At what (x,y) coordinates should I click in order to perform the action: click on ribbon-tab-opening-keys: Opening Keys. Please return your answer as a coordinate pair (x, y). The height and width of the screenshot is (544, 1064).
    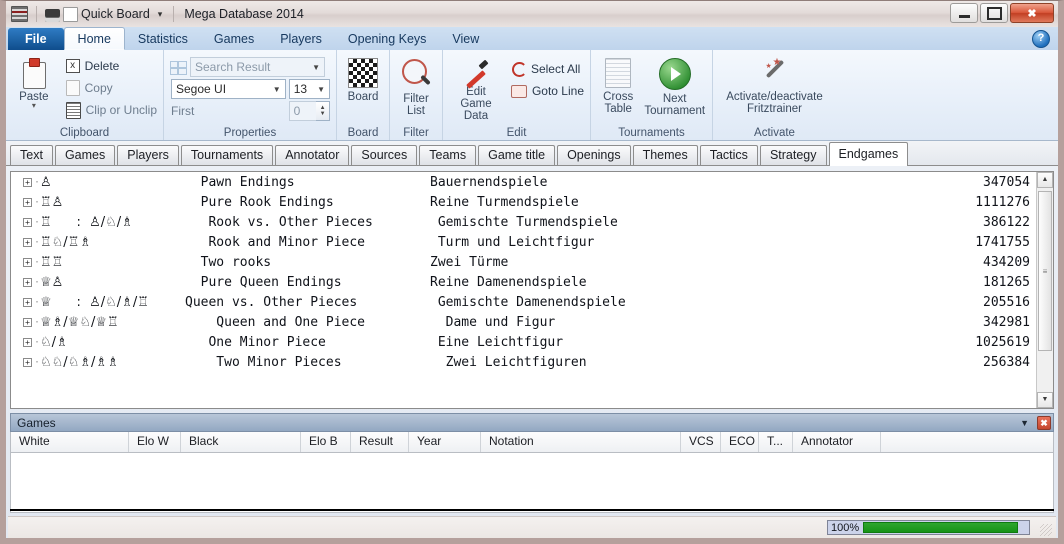
    Looking at the image, I should click on (387, 39).